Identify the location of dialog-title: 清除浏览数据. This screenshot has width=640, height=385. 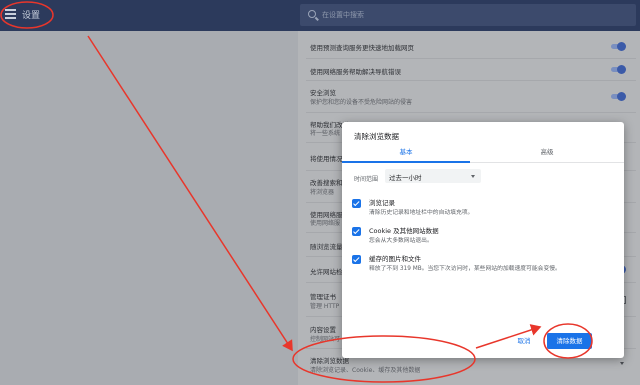
(376, 136).